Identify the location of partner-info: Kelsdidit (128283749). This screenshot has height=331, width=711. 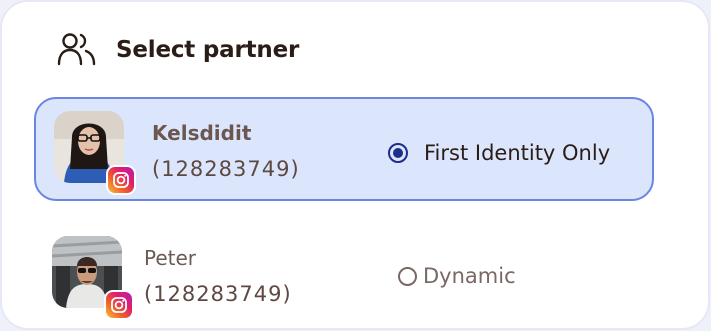
(226, 151).